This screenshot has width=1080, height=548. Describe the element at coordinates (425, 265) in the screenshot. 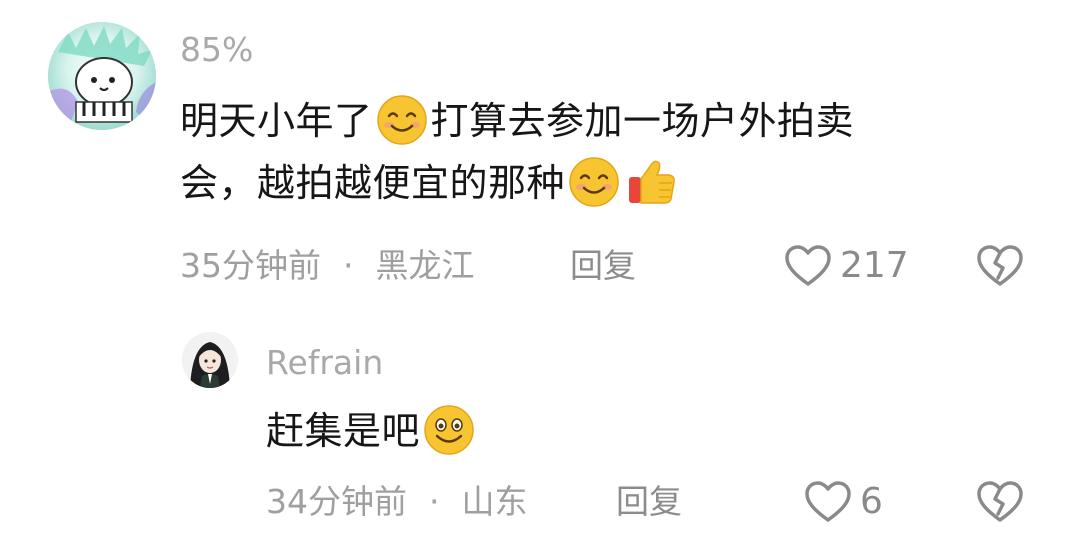

I see `location: 黑龙江` at that location.